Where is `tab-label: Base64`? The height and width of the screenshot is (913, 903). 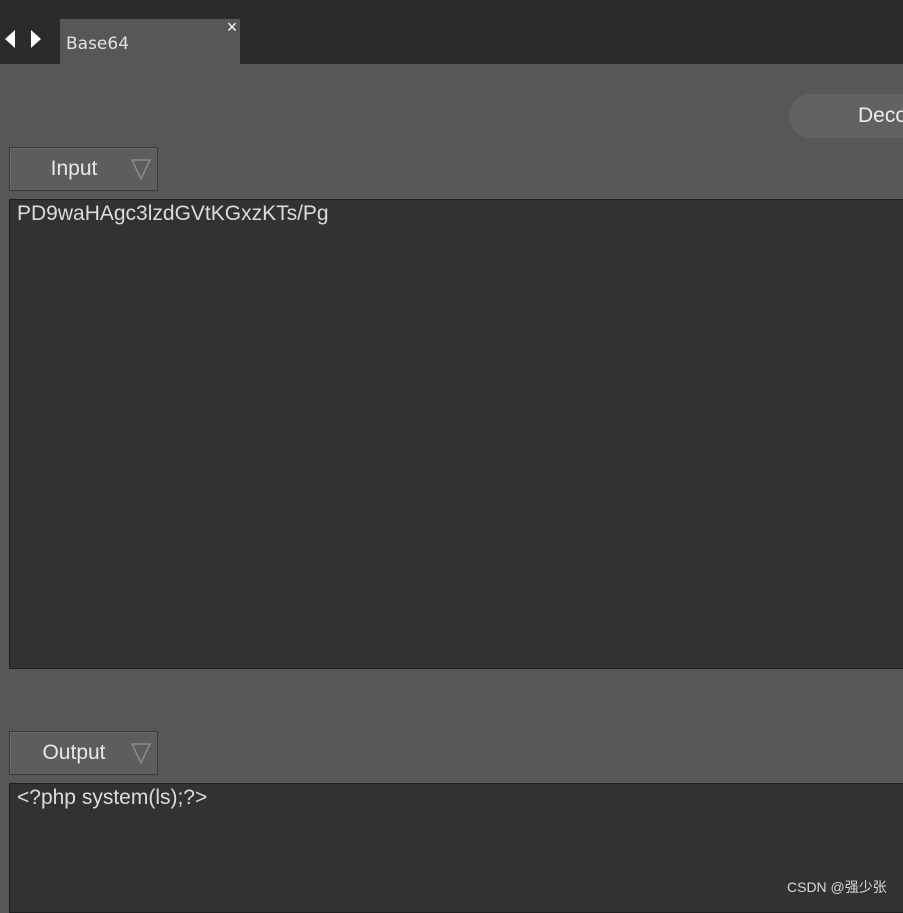
tab-label: Base64 is located at coordinates (98, 44).